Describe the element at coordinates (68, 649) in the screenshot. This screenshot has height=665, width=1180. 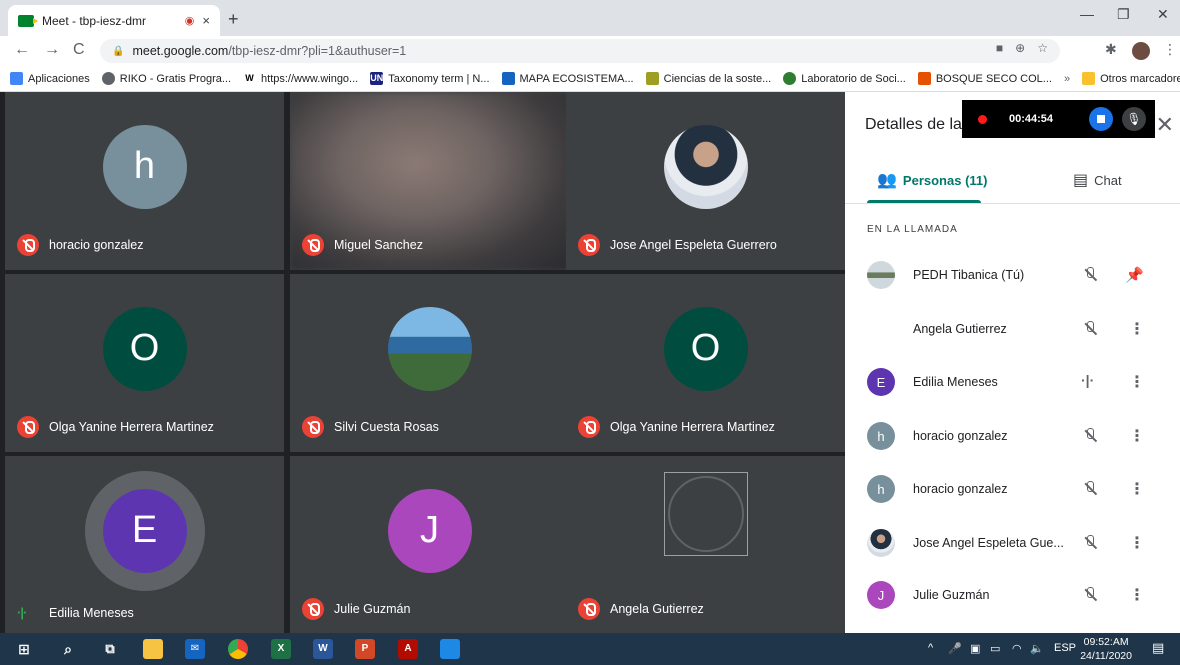
I see `search-icon: ⌕` at that location.